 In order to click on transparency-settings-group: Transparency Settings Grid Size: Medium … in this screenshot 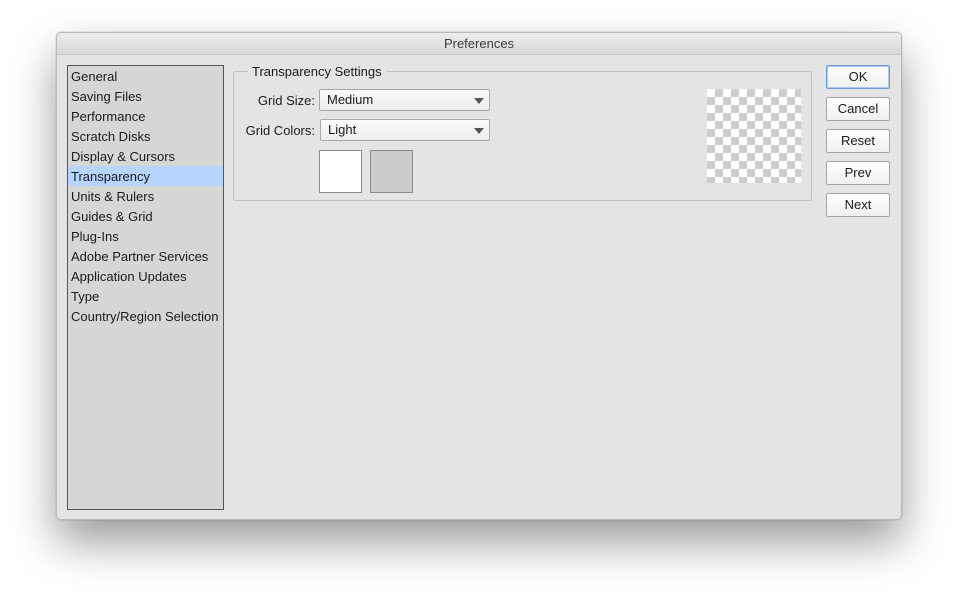, I will do `click(522, 132)`.